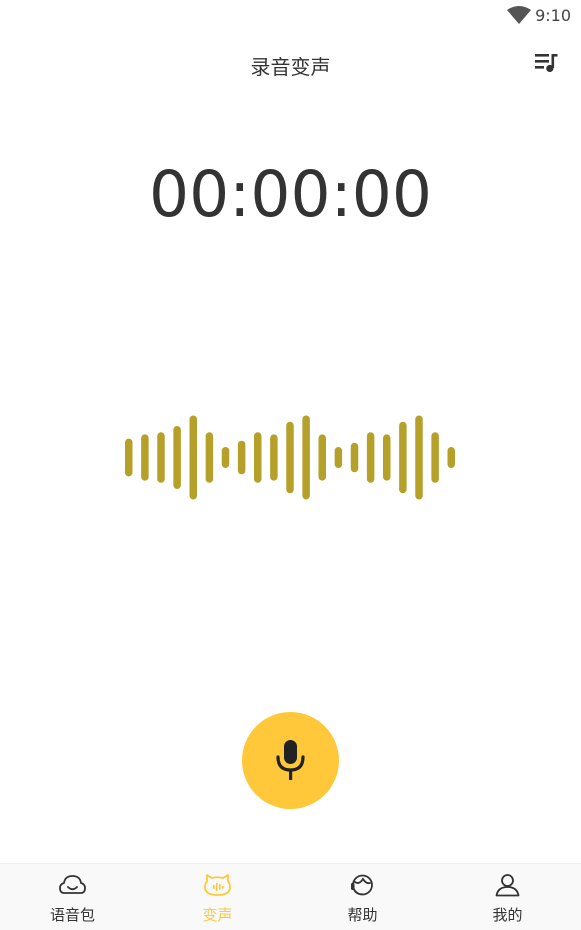  Describe the element at coordinates (507, 915) in the screenshot. I see `nav-label-profile: 我的` at that location.